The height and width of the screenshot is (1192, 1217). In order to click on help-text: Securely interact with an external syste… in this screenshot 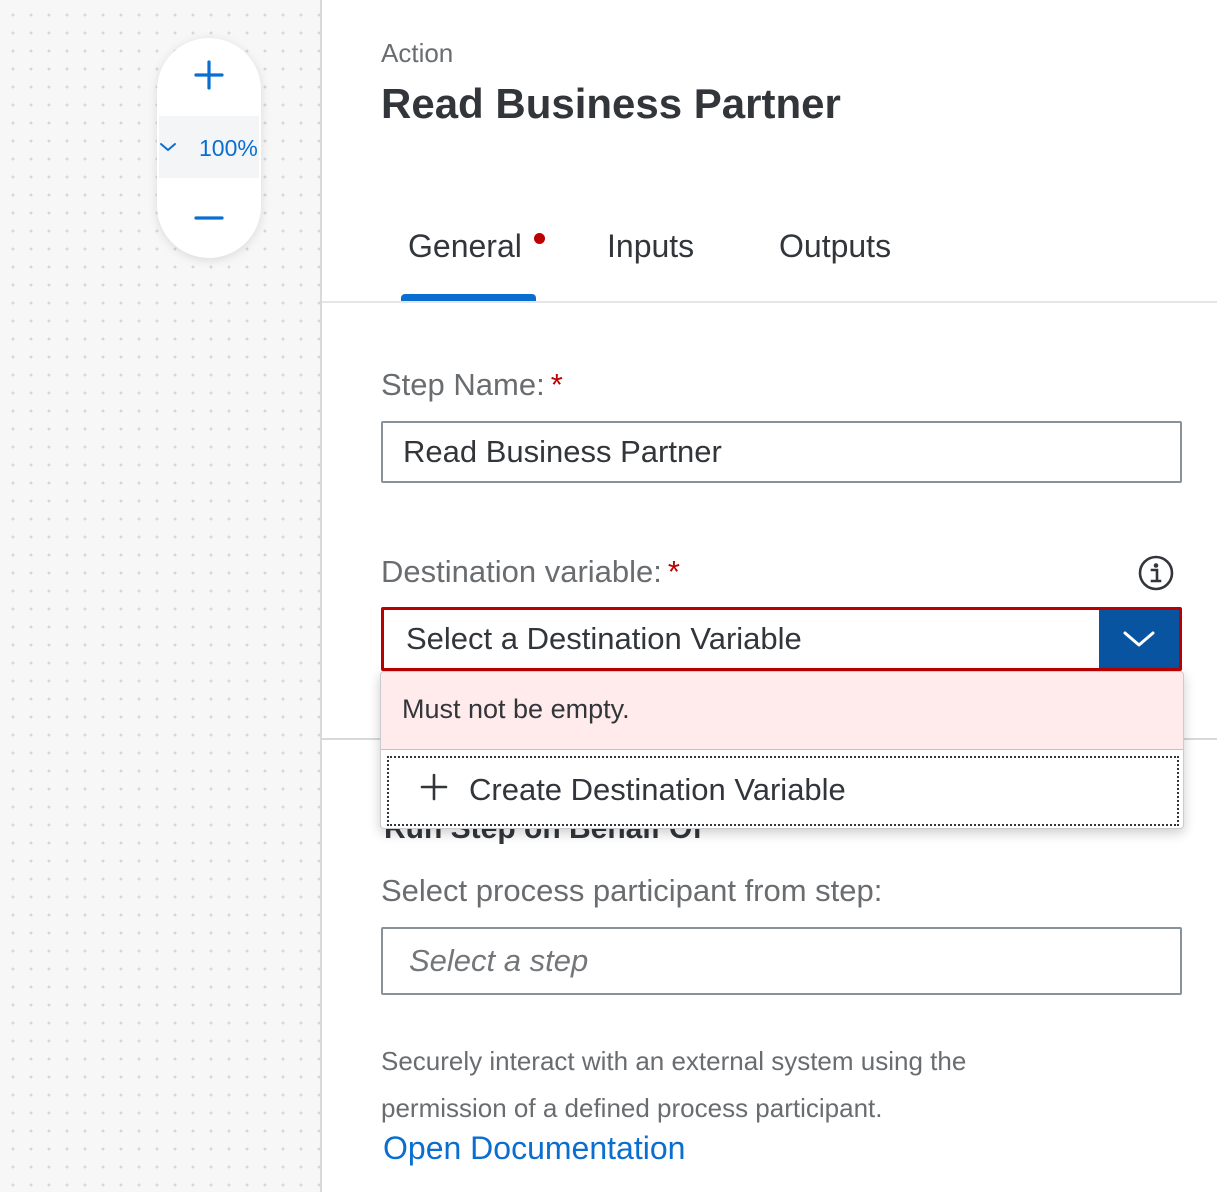, I will do `click(674, 1084)`.